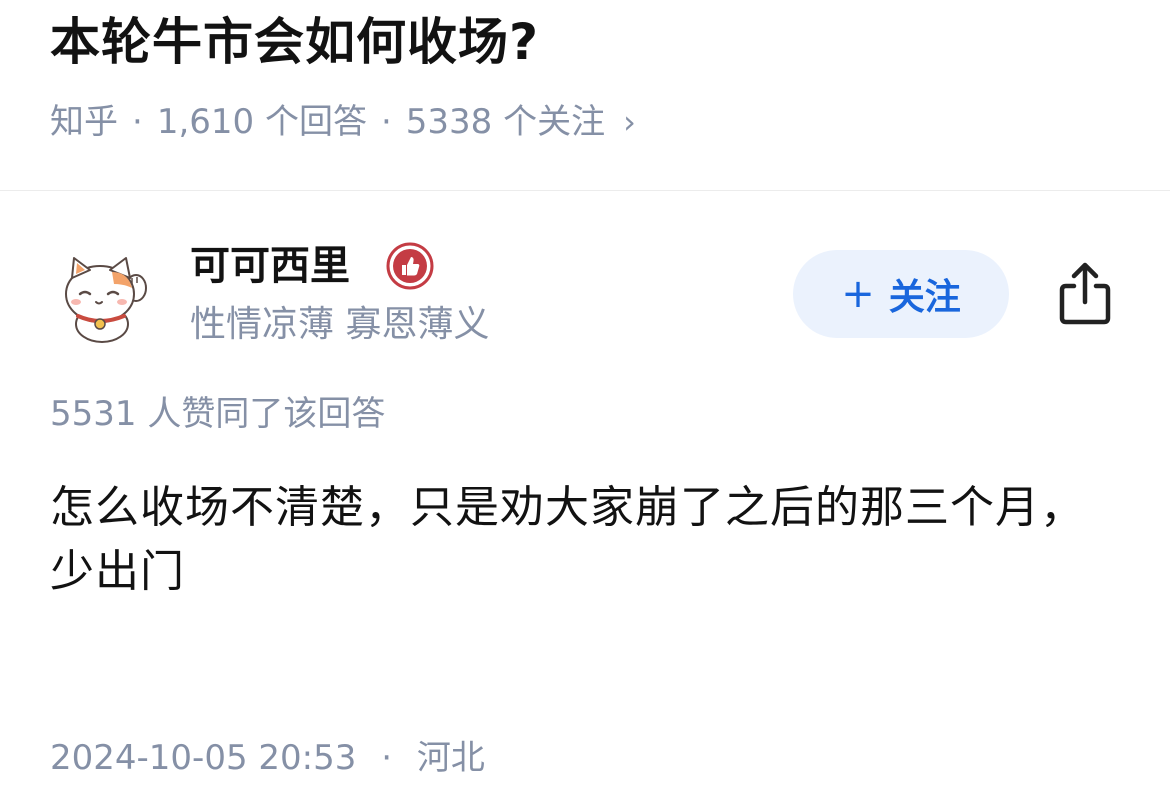 Image resolution: width=1170 pixels, height=799 pixels. What do you see at coordinates (924, 297) in the screenshot?
I see `follow-button-label: 关注` at bounding box center [924, 297].